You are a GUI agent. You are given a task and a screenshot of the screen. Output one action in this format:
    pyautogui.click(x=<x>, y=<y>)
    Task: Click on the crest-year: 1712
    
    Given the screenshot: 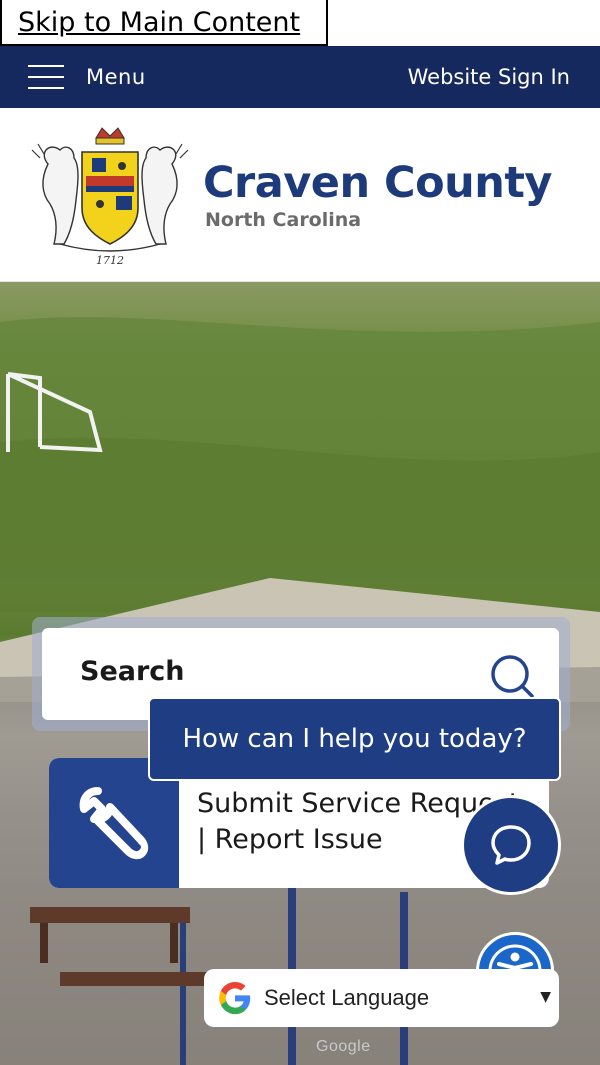 What is the action you would take?
    pyautogui.click(x=110, y=260)
    